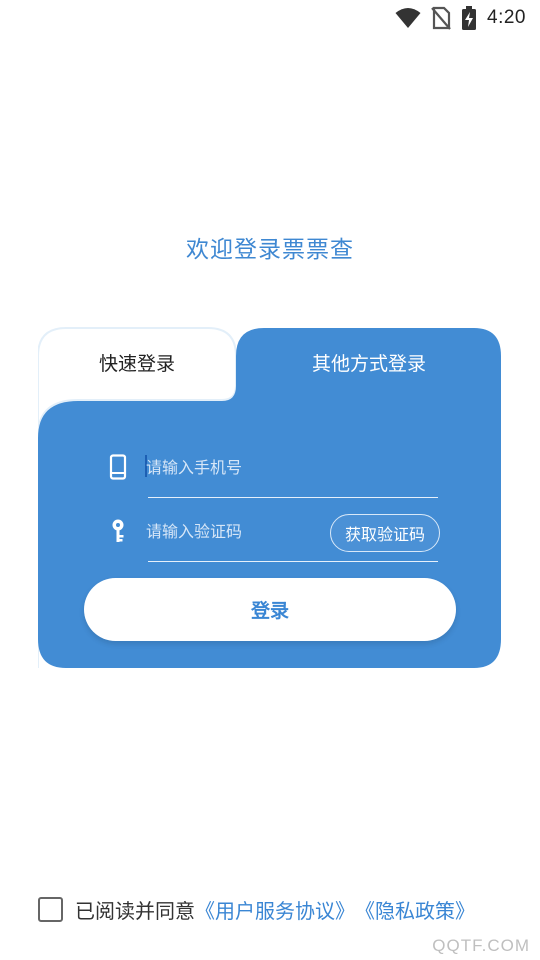 The image size is (540, 960). Describe the element at coordinates (246, 467) in the screenshot. I see `phone-input` at that location.